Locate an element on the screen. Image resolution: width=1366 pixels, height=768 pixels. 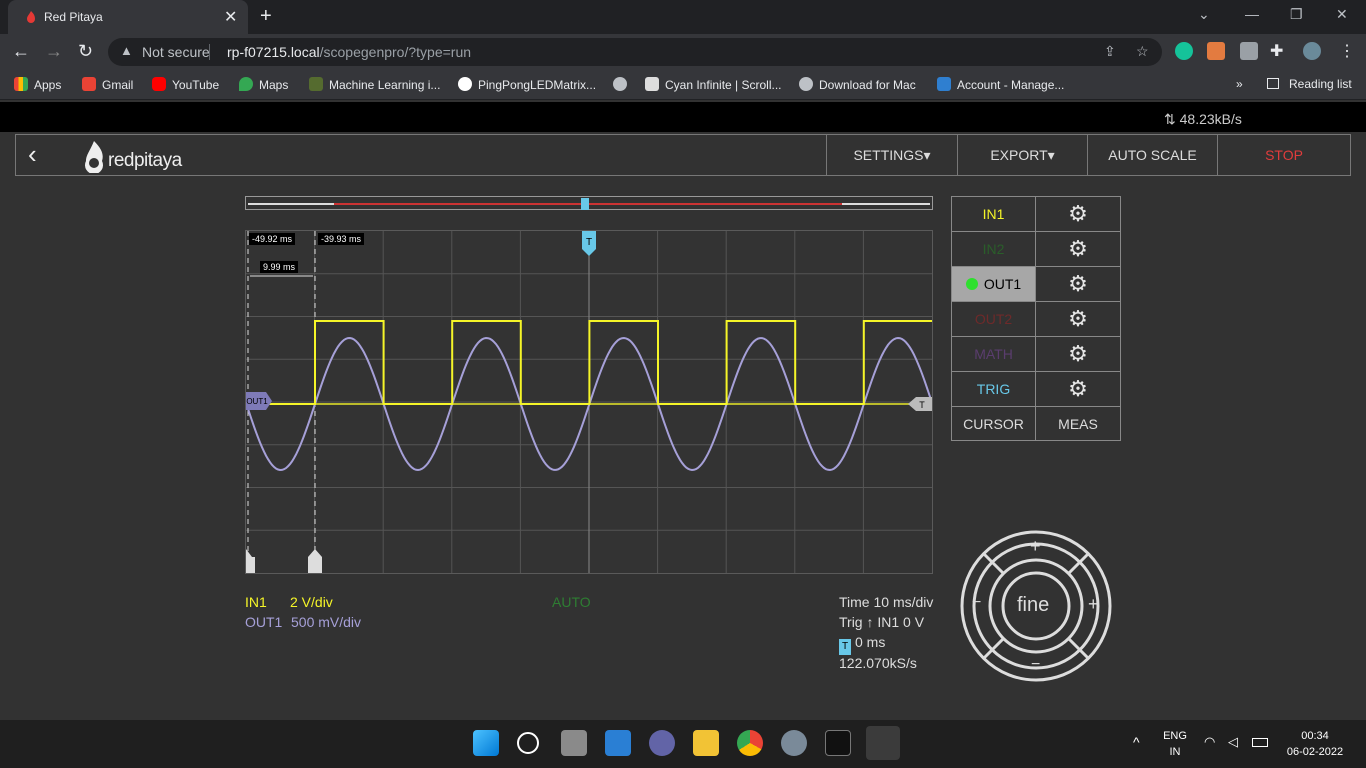
status-bar: ⇅ 48.23kB/s is located at coordinates (683, 117).